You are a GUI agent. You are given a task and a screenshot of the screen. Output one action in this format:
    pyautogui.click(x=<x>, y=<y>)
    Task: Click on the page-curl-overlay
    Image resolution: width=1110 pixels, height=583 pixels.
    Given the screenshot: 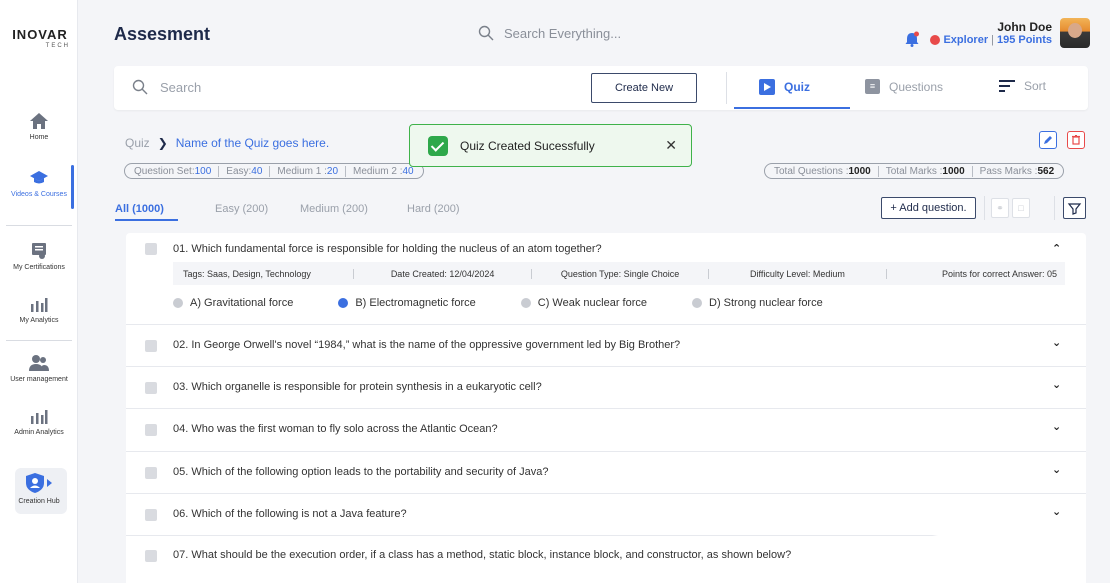 What is the action you would take?
    pyautogui.click(x=906, y=559)
    